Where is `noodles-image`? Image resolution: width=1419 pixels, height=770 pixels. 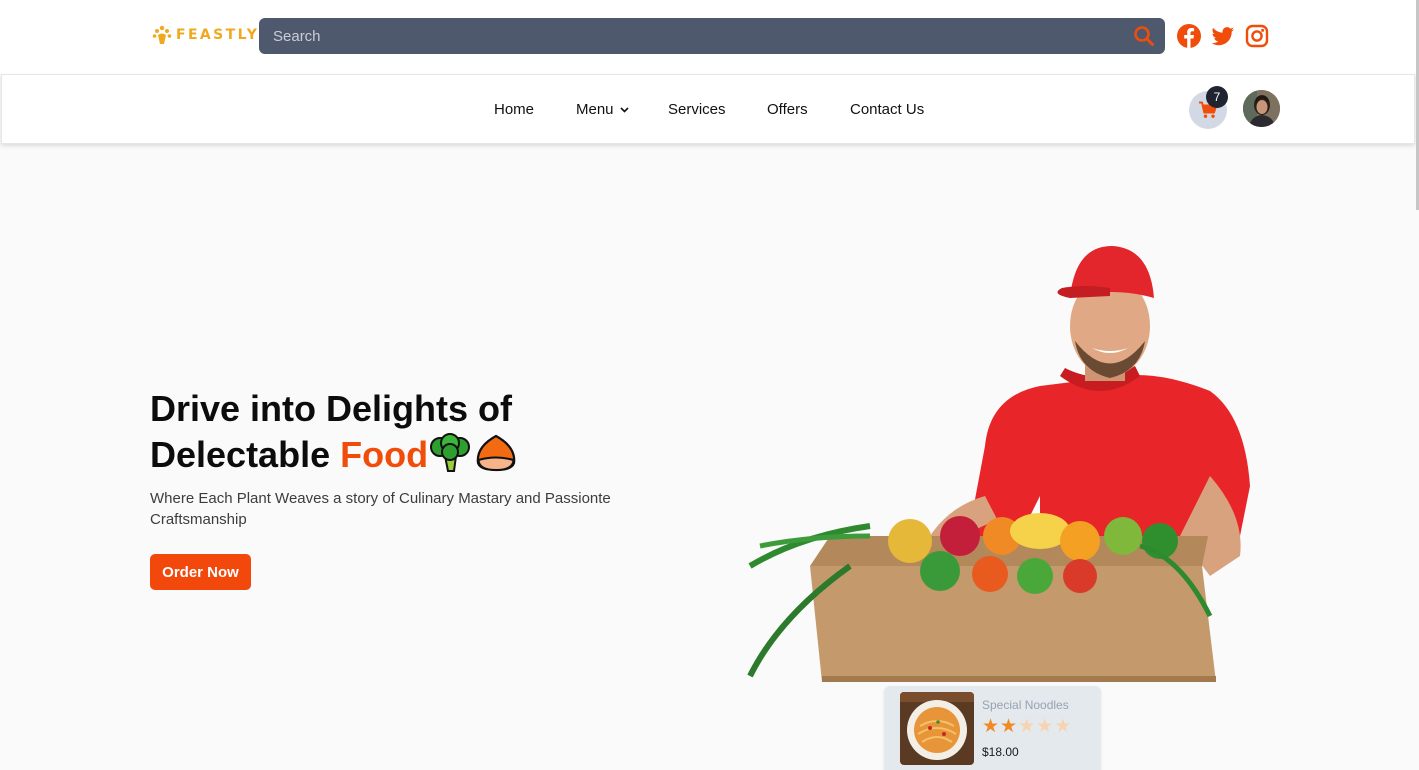
noodles-image is located at coordinates (937, 728).